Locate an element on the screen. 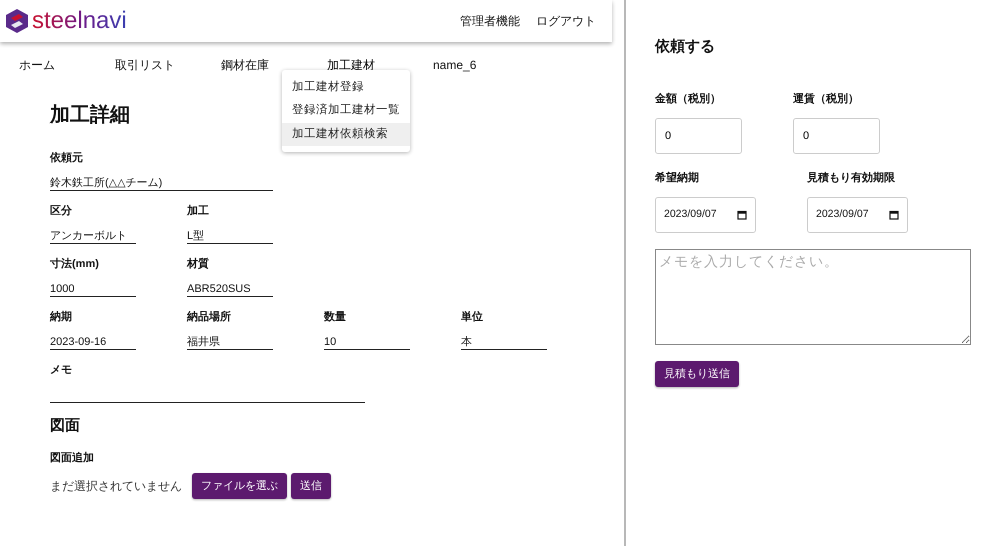 This screenshot has height=546, width=1000. field-label: 材質 is located at coordinates (198, 263).